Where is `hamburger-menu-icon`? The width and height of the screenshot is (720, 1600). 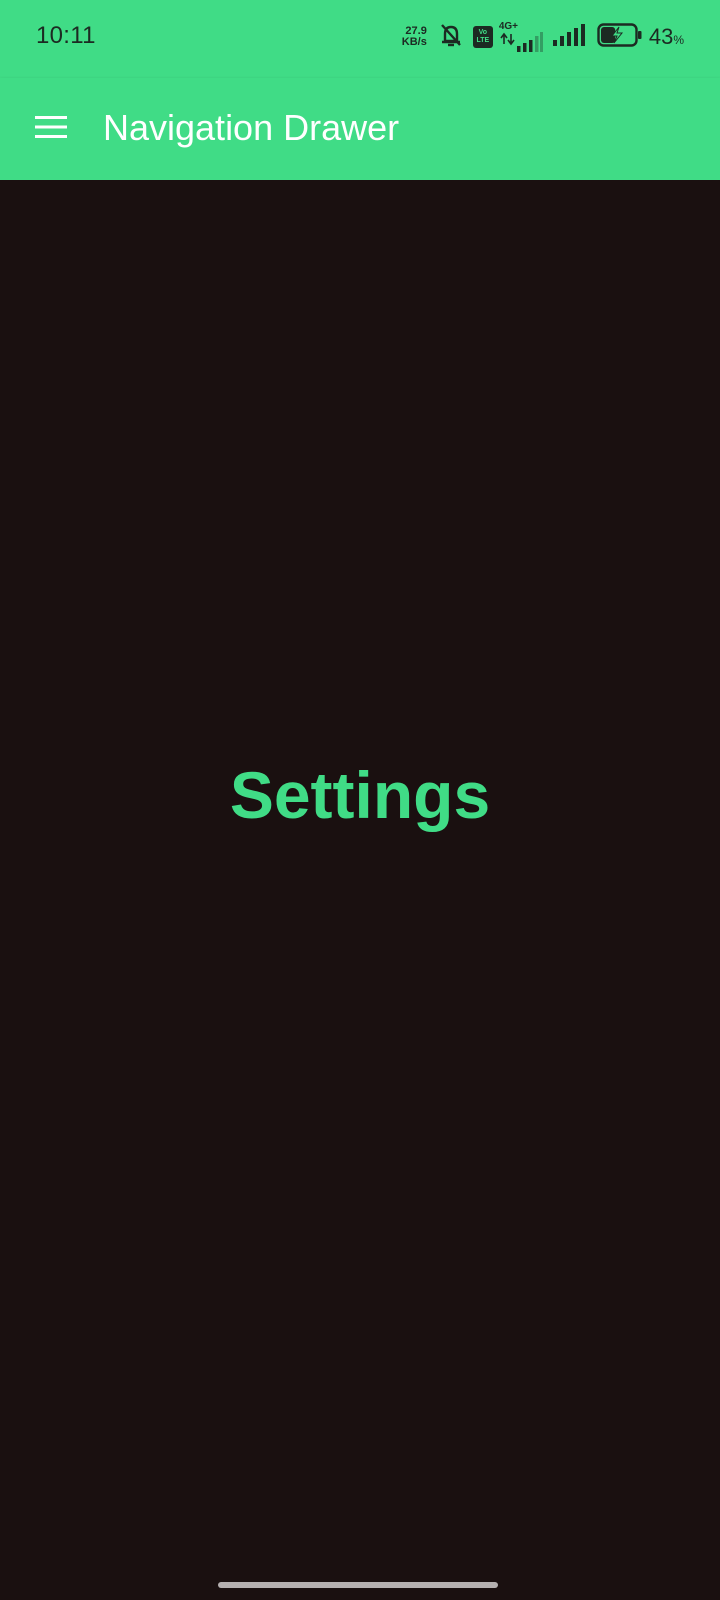
hamburger-menu-icon is located at coordinates (51, 129).